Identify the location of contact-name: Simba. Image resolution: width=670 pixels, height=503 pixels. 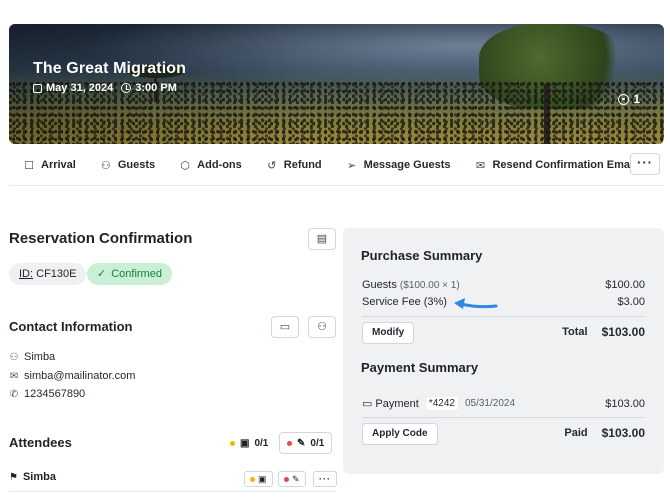
(40, 357).